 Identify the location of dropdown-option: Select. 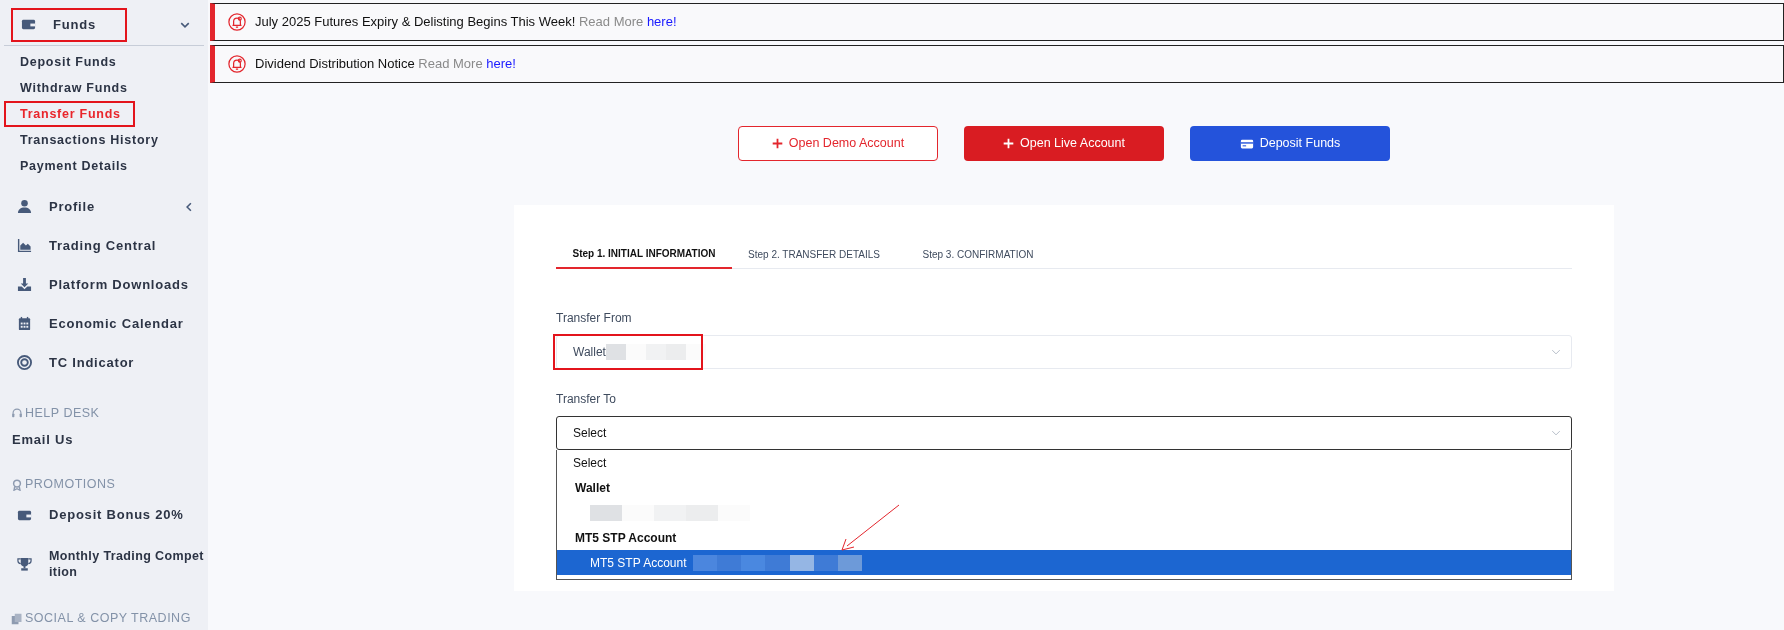
(1064, 462).